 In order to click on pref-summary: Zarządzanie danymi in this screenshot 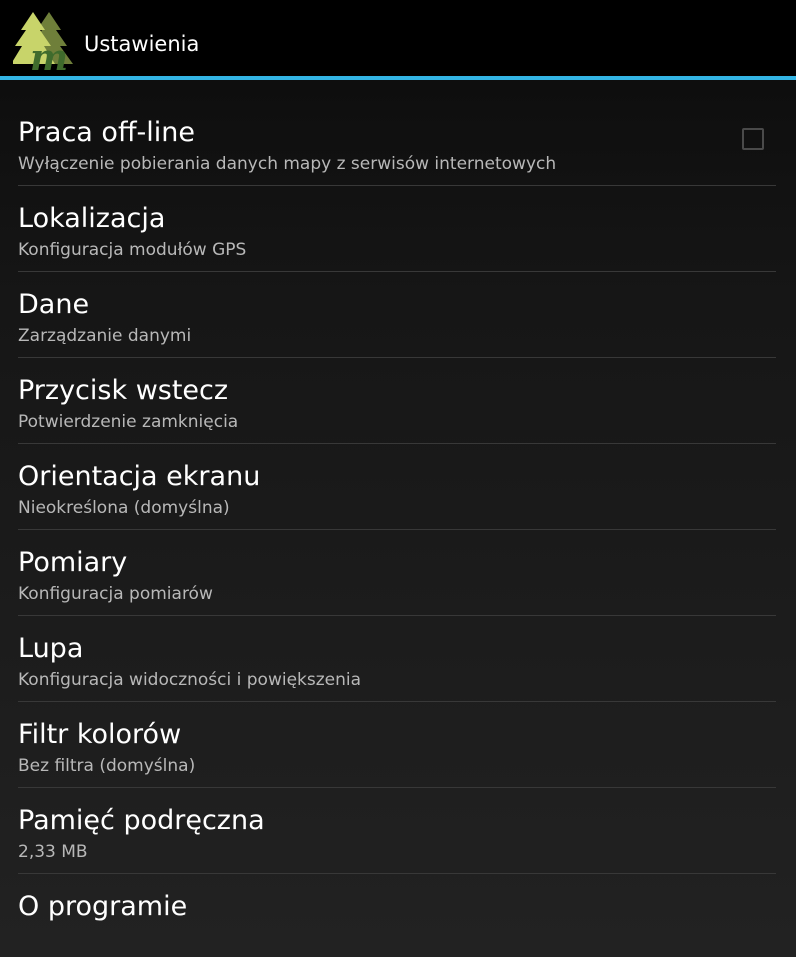, I will do `click(105, 336)`.